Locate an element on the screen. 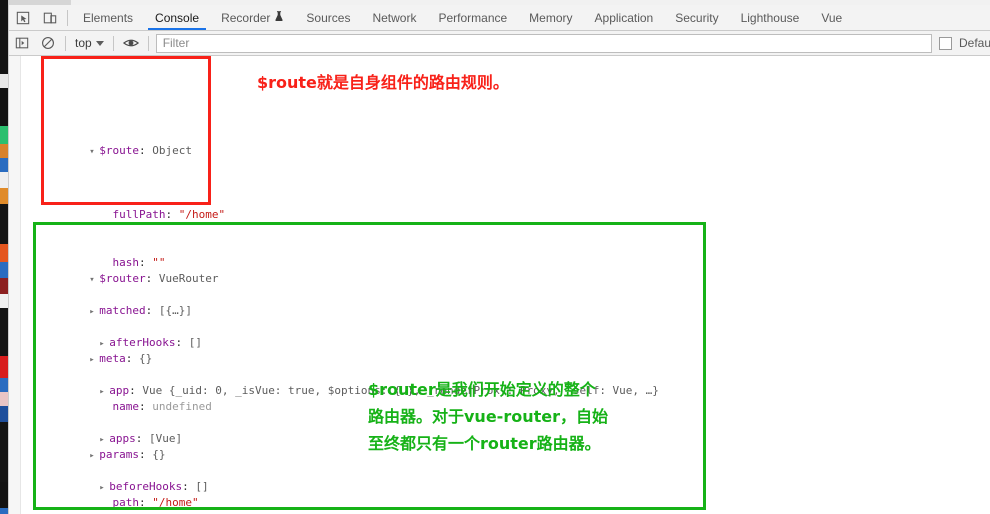  inspect-element-icon is located at coordinates (22, 17).